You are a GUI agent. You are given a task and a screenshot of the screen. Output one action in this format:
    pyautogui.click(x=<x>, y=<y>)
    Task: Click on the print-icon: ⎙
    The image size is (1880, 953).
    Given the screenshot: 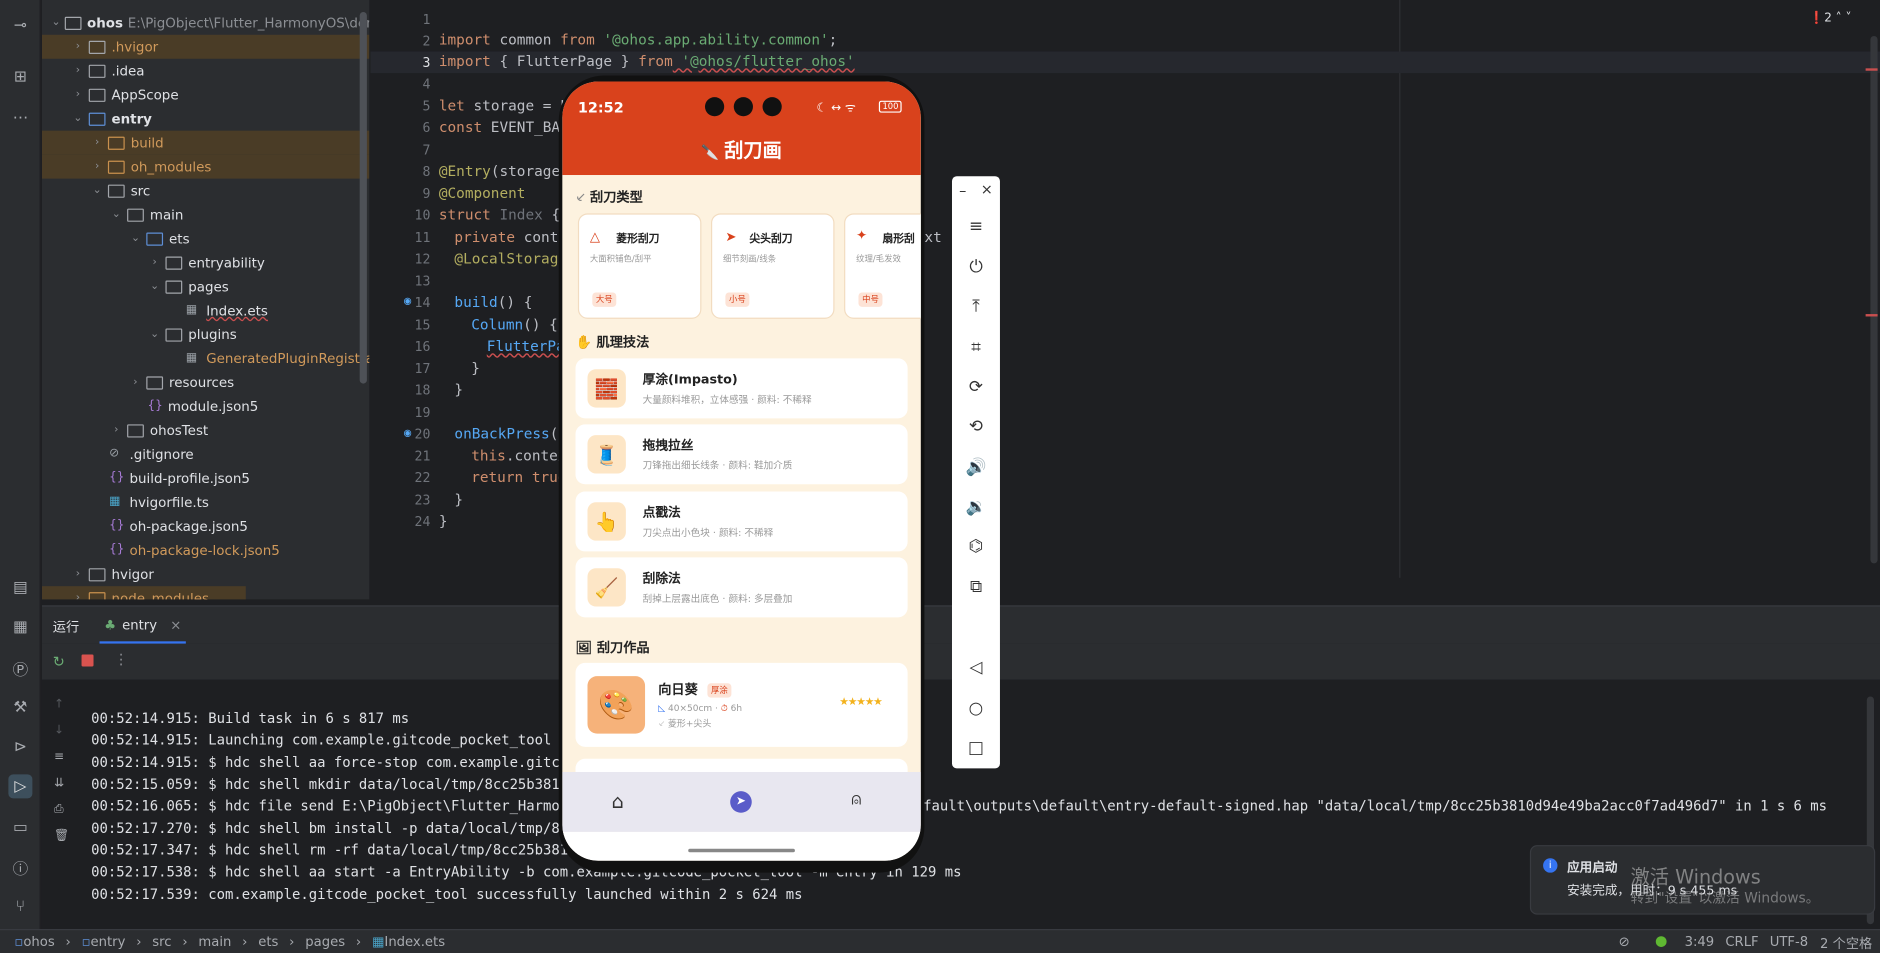 What is the action you would take?
    pyautogui.click(x=61, y=810)
    